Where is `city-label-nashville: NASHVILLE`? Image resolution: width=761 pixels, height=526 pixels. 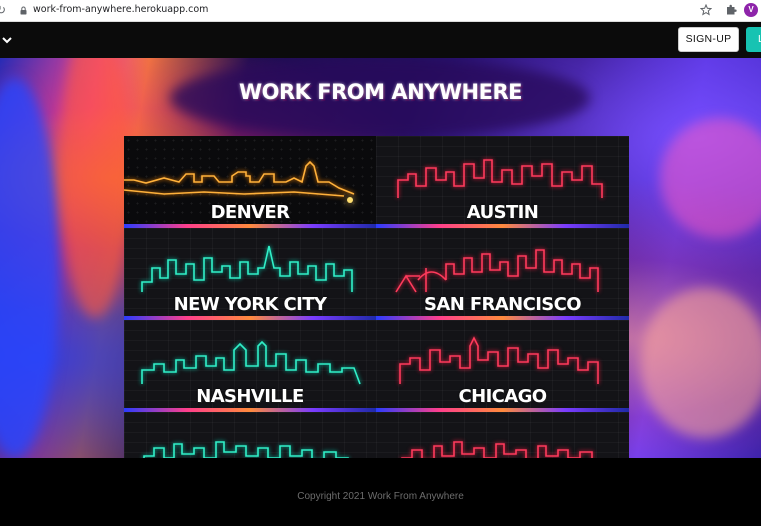 city-label-nashville: NASHVILLE is located at coordinates (250, 396).